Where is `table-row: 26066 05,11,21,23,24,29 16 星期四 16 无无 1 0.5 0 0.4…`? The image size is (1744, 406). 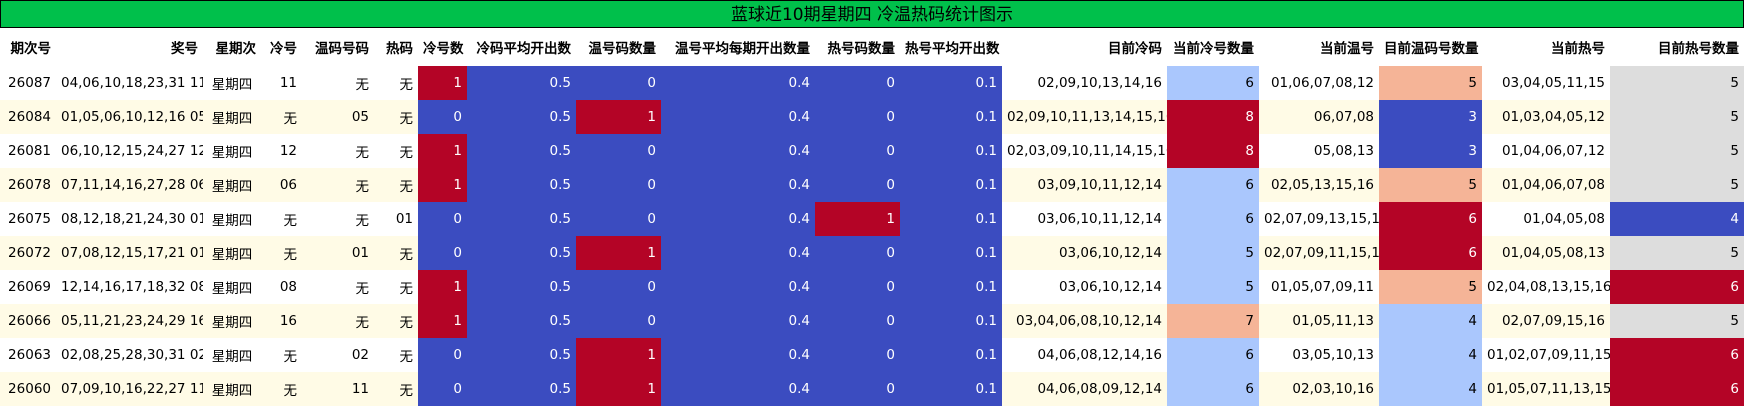
table-row: 26066 05,11,21,23,24,29 16 星期四 16 无无 1 0.5 0 0.4… is located at coordinates (872, 321).